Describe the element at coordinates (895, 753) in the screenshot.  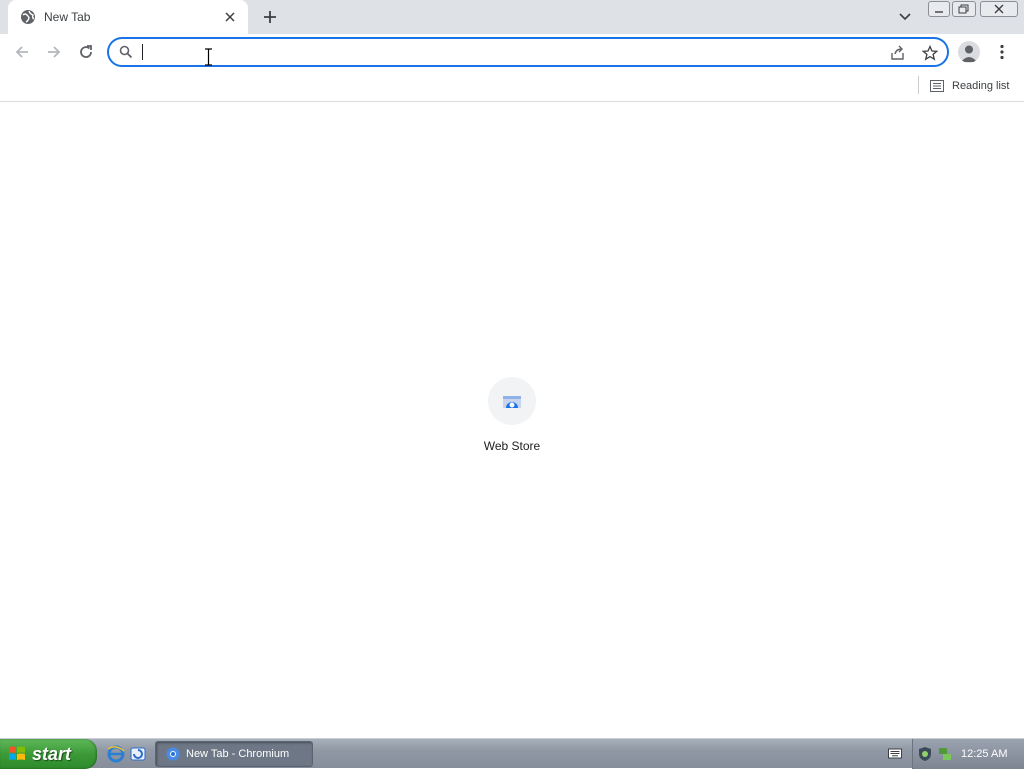
I see `keyboard-icon` at that location.